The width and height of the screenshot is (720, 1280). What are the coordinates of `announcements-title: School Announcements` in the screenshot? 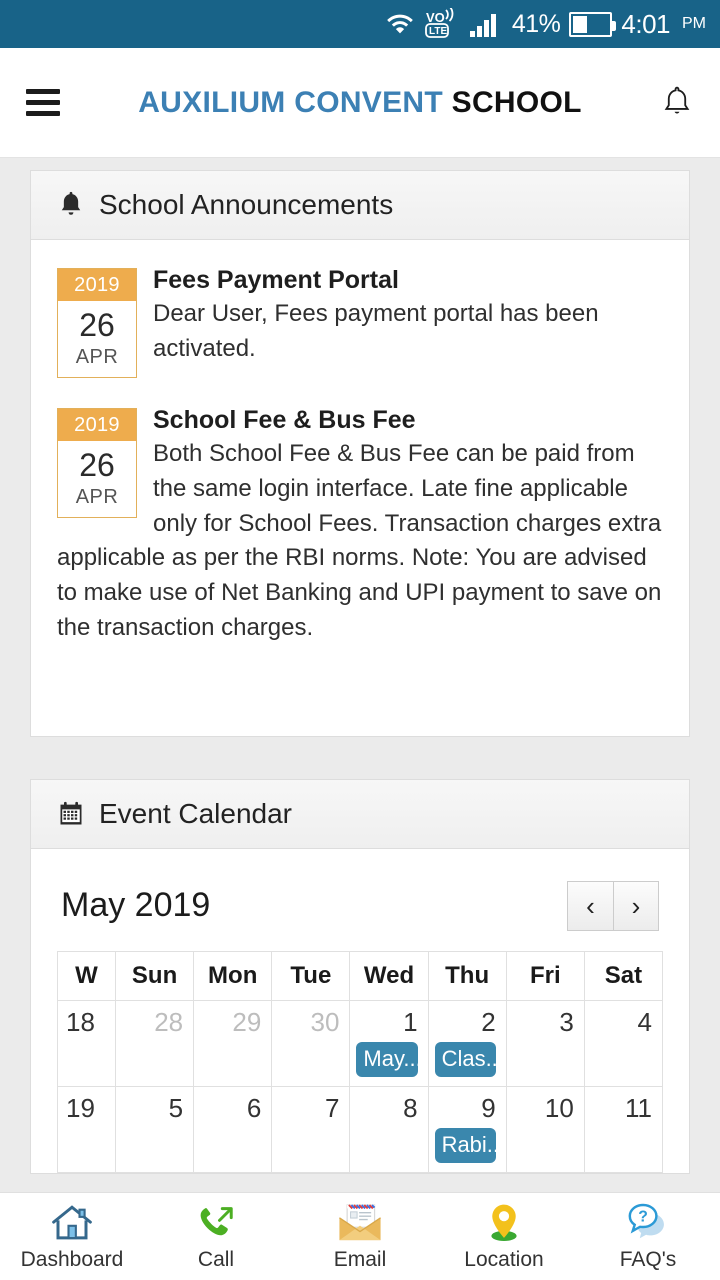 It's located at (246, 204).